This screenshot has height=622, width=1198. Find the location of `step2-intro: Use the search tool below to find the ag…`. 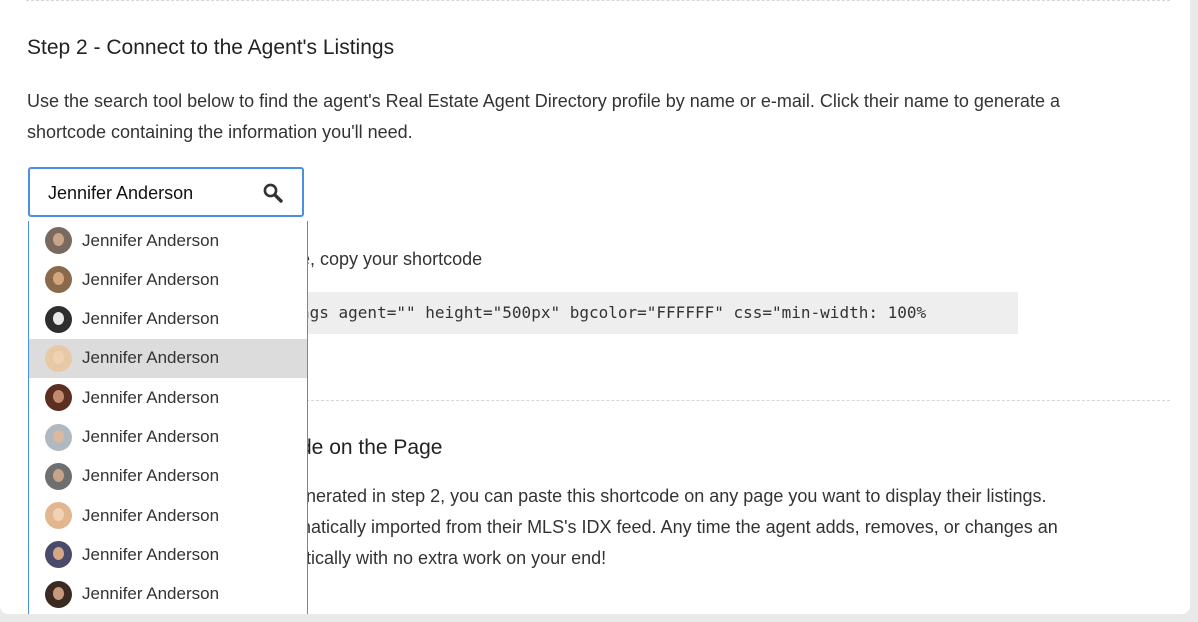

step2-intro: Use the search tool below to find the ag… is located at coordinates (543, 116).